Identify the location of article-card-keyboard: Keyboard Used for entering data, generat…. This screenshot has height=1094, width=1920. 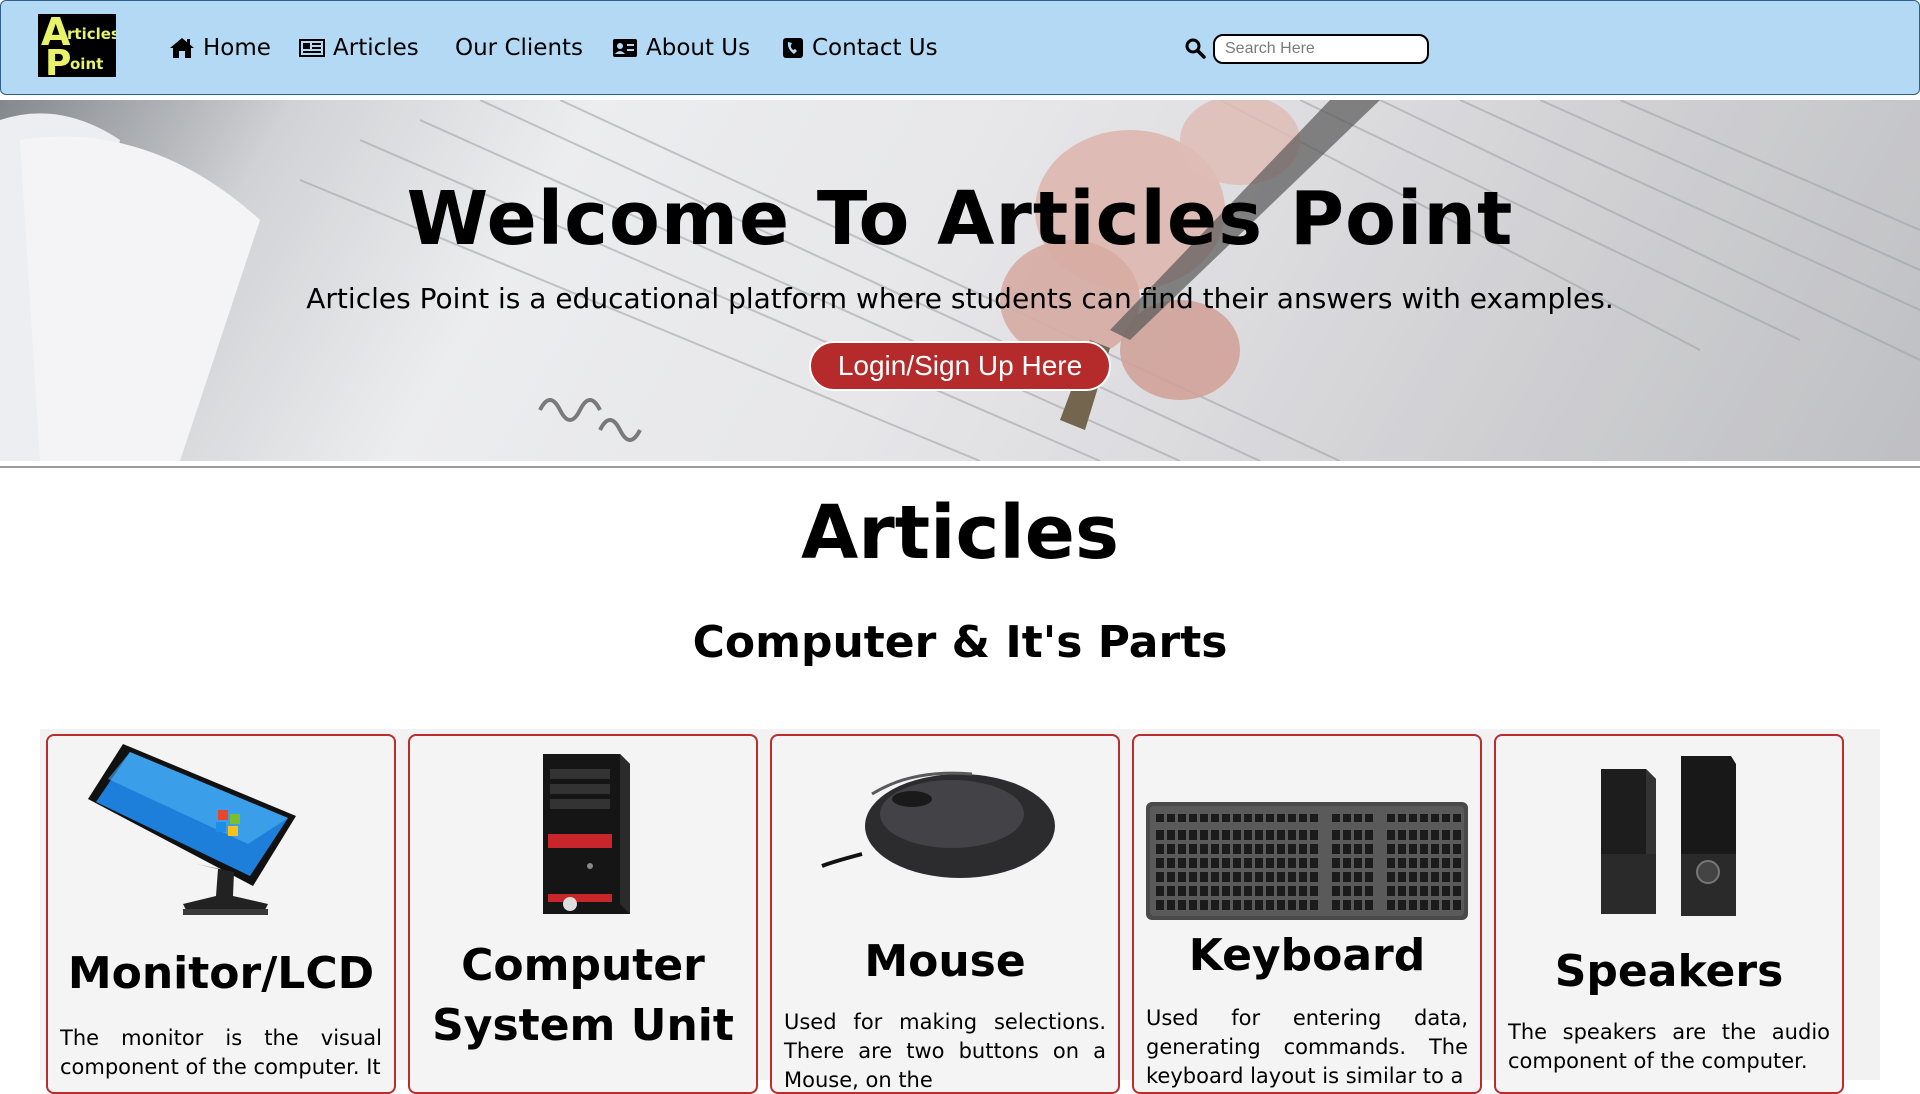
(1307, 914).